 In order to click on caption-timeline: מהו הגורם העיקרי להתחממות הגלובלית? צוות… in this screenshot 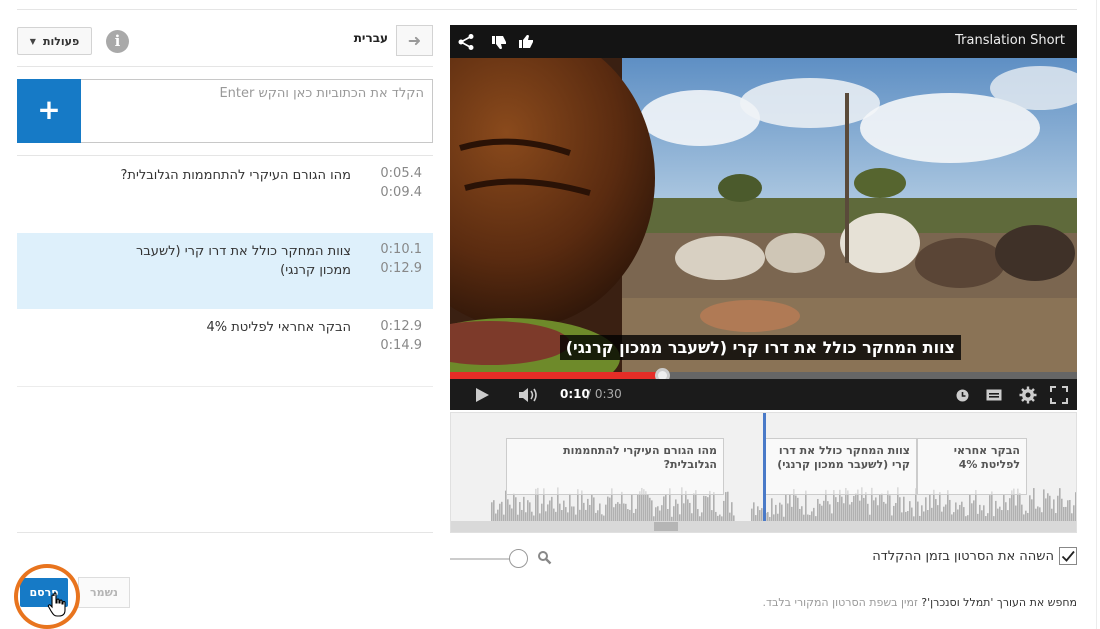, I will do `click(763, 472)`.